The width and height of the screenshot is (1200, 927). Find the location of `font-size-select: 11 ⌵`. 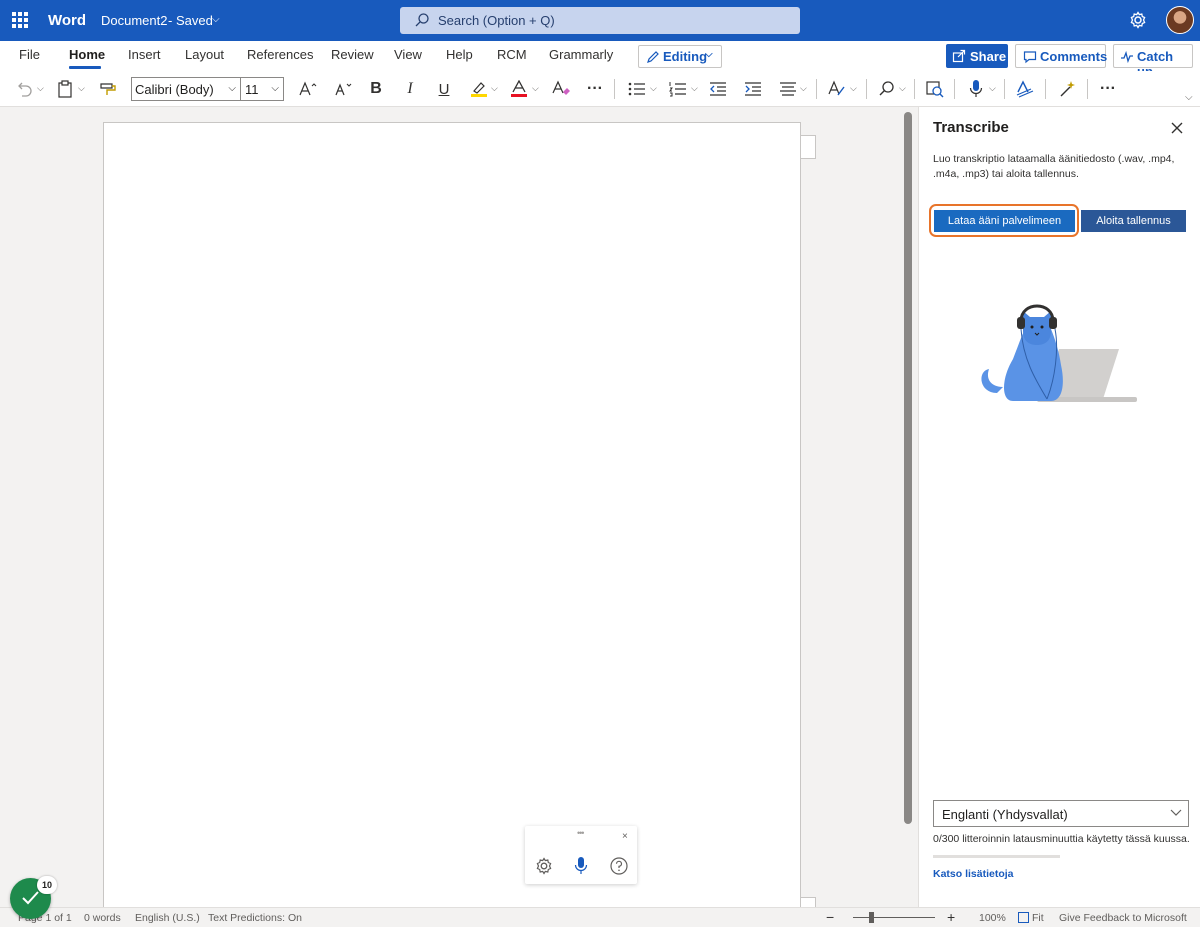

font-size-select: 11 ⌵ is located at coordinates (262, 89).